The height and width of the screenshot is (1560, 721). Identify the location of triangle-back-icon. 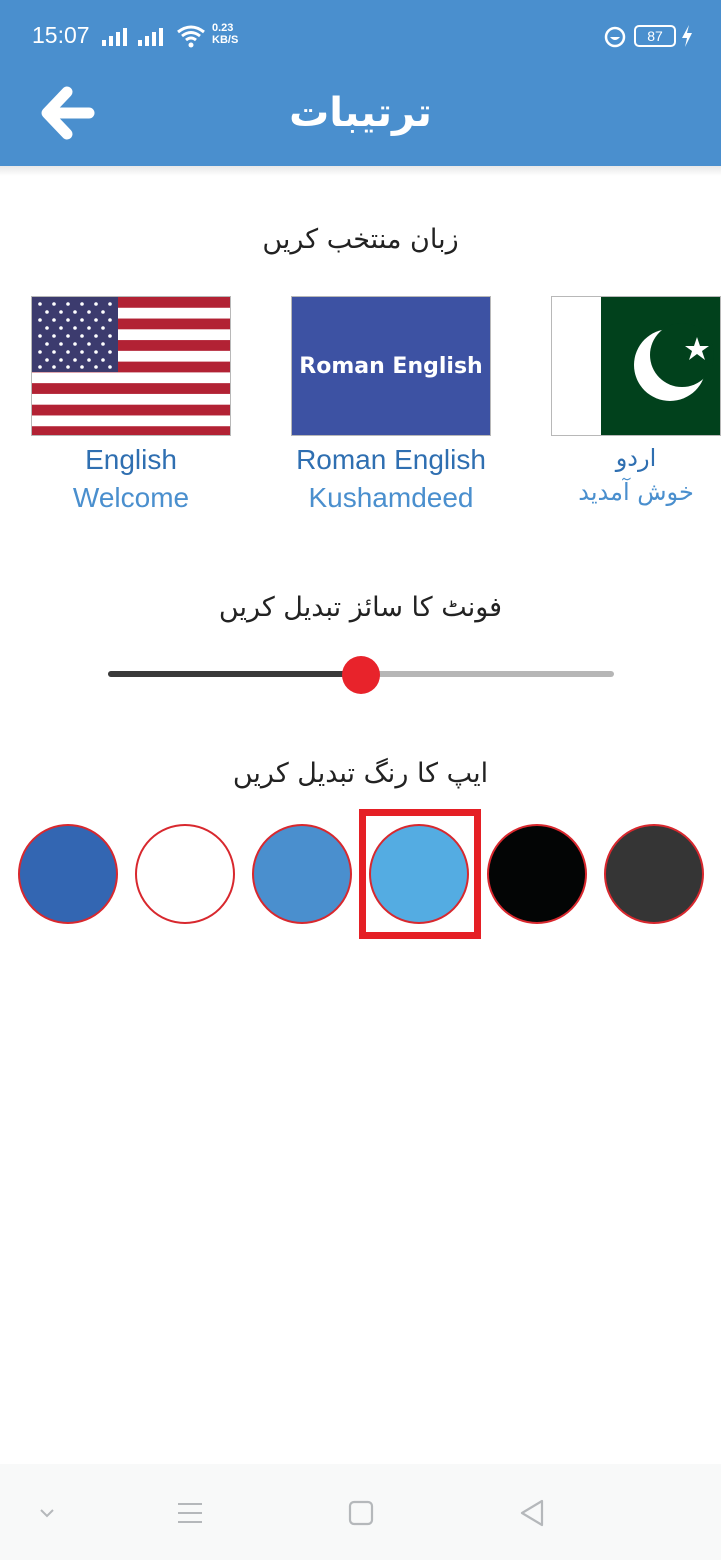
(532, 1513).